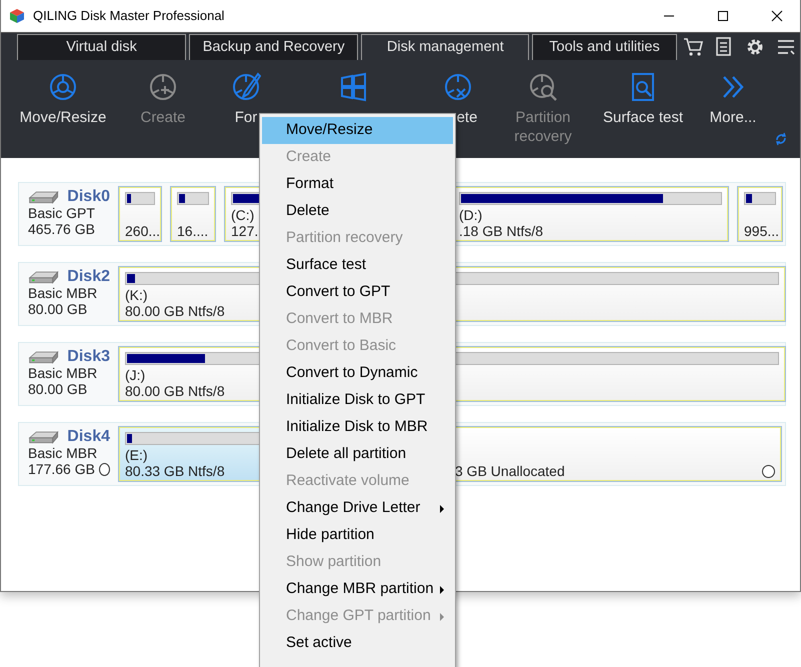 This screenshot has width=801, height=667. What do you see at coordinates (244, 231) in the screenshot?
I see `partition-size: 127.` at bounding box center [244, 231].